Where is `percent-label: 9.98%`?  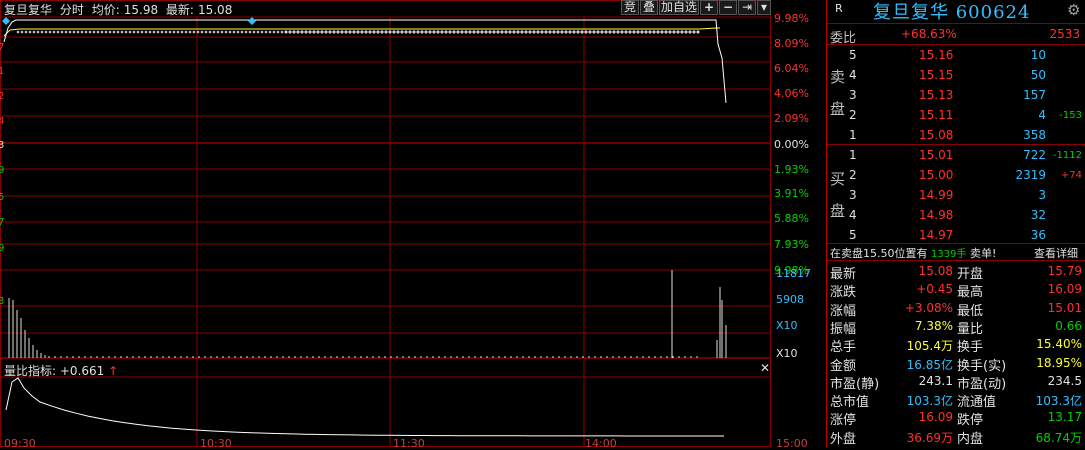 percent-label: 9.98% is located at coordinates (791, 18).